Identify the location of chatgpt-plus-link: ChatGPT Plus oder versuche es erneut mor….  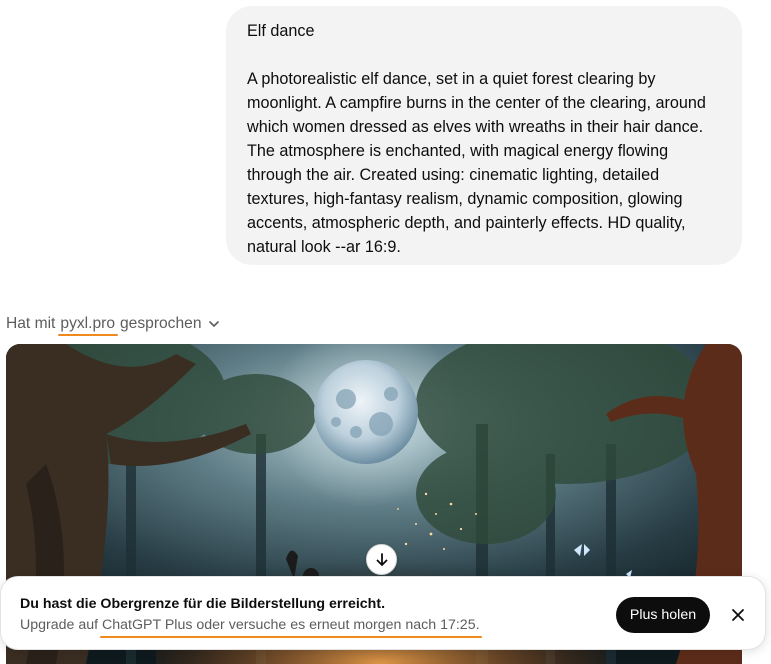
(291, 625).